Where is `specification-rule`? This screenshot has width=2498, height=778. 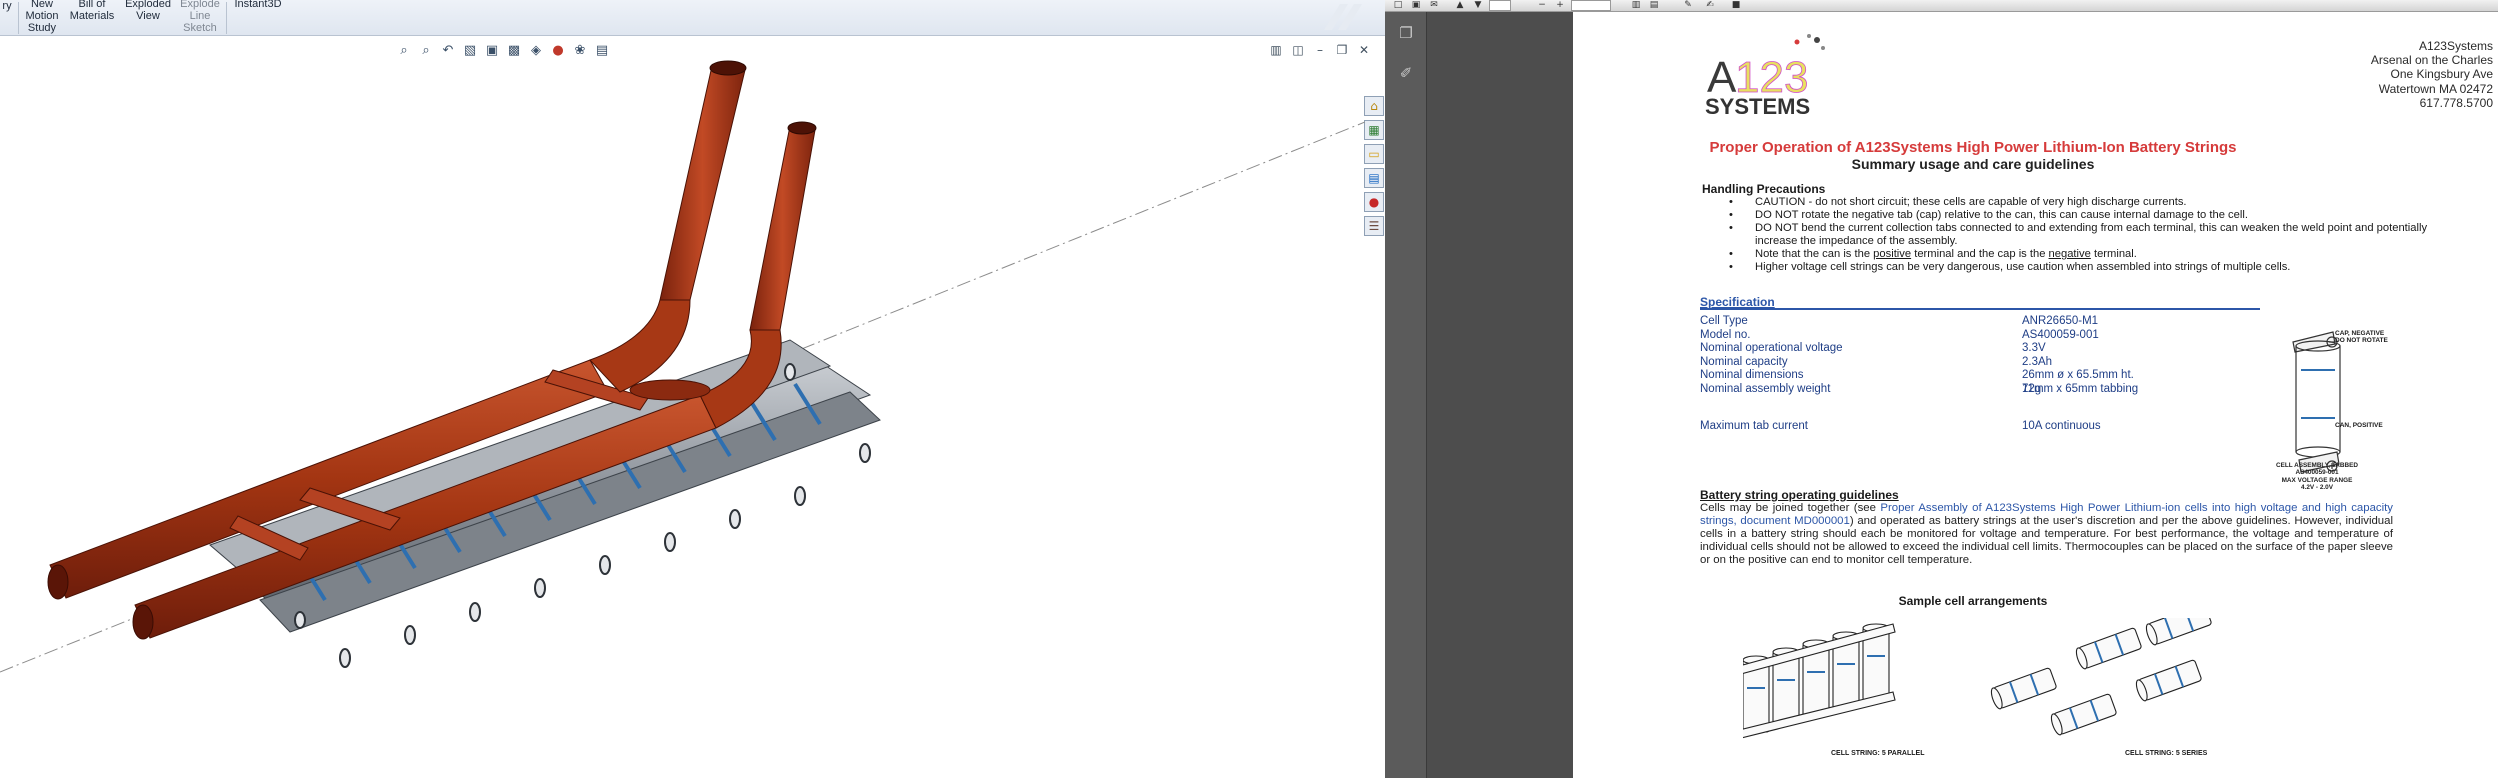
specification-rule is located at coordinates (1980, 309).